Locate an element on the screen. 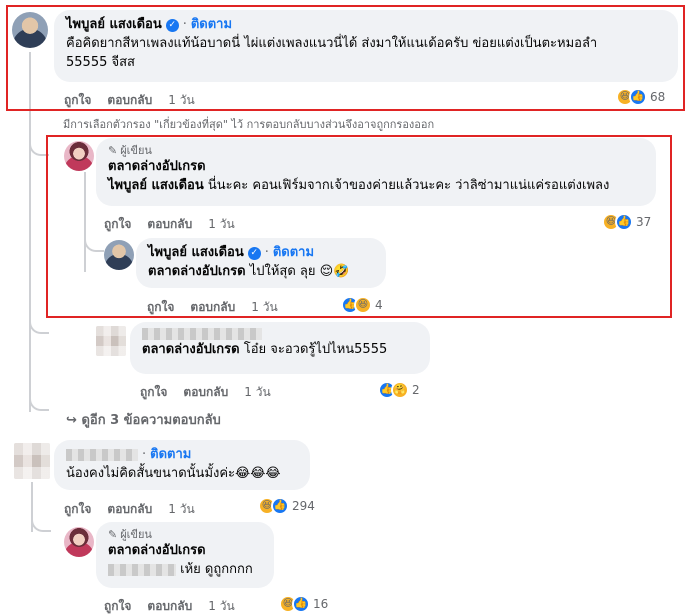  reply-bubble: ตลาดล่างอัปเกรด โอ๋ย จะอวดรู้ไปไหน5555 is located at coordinates (280, 348).